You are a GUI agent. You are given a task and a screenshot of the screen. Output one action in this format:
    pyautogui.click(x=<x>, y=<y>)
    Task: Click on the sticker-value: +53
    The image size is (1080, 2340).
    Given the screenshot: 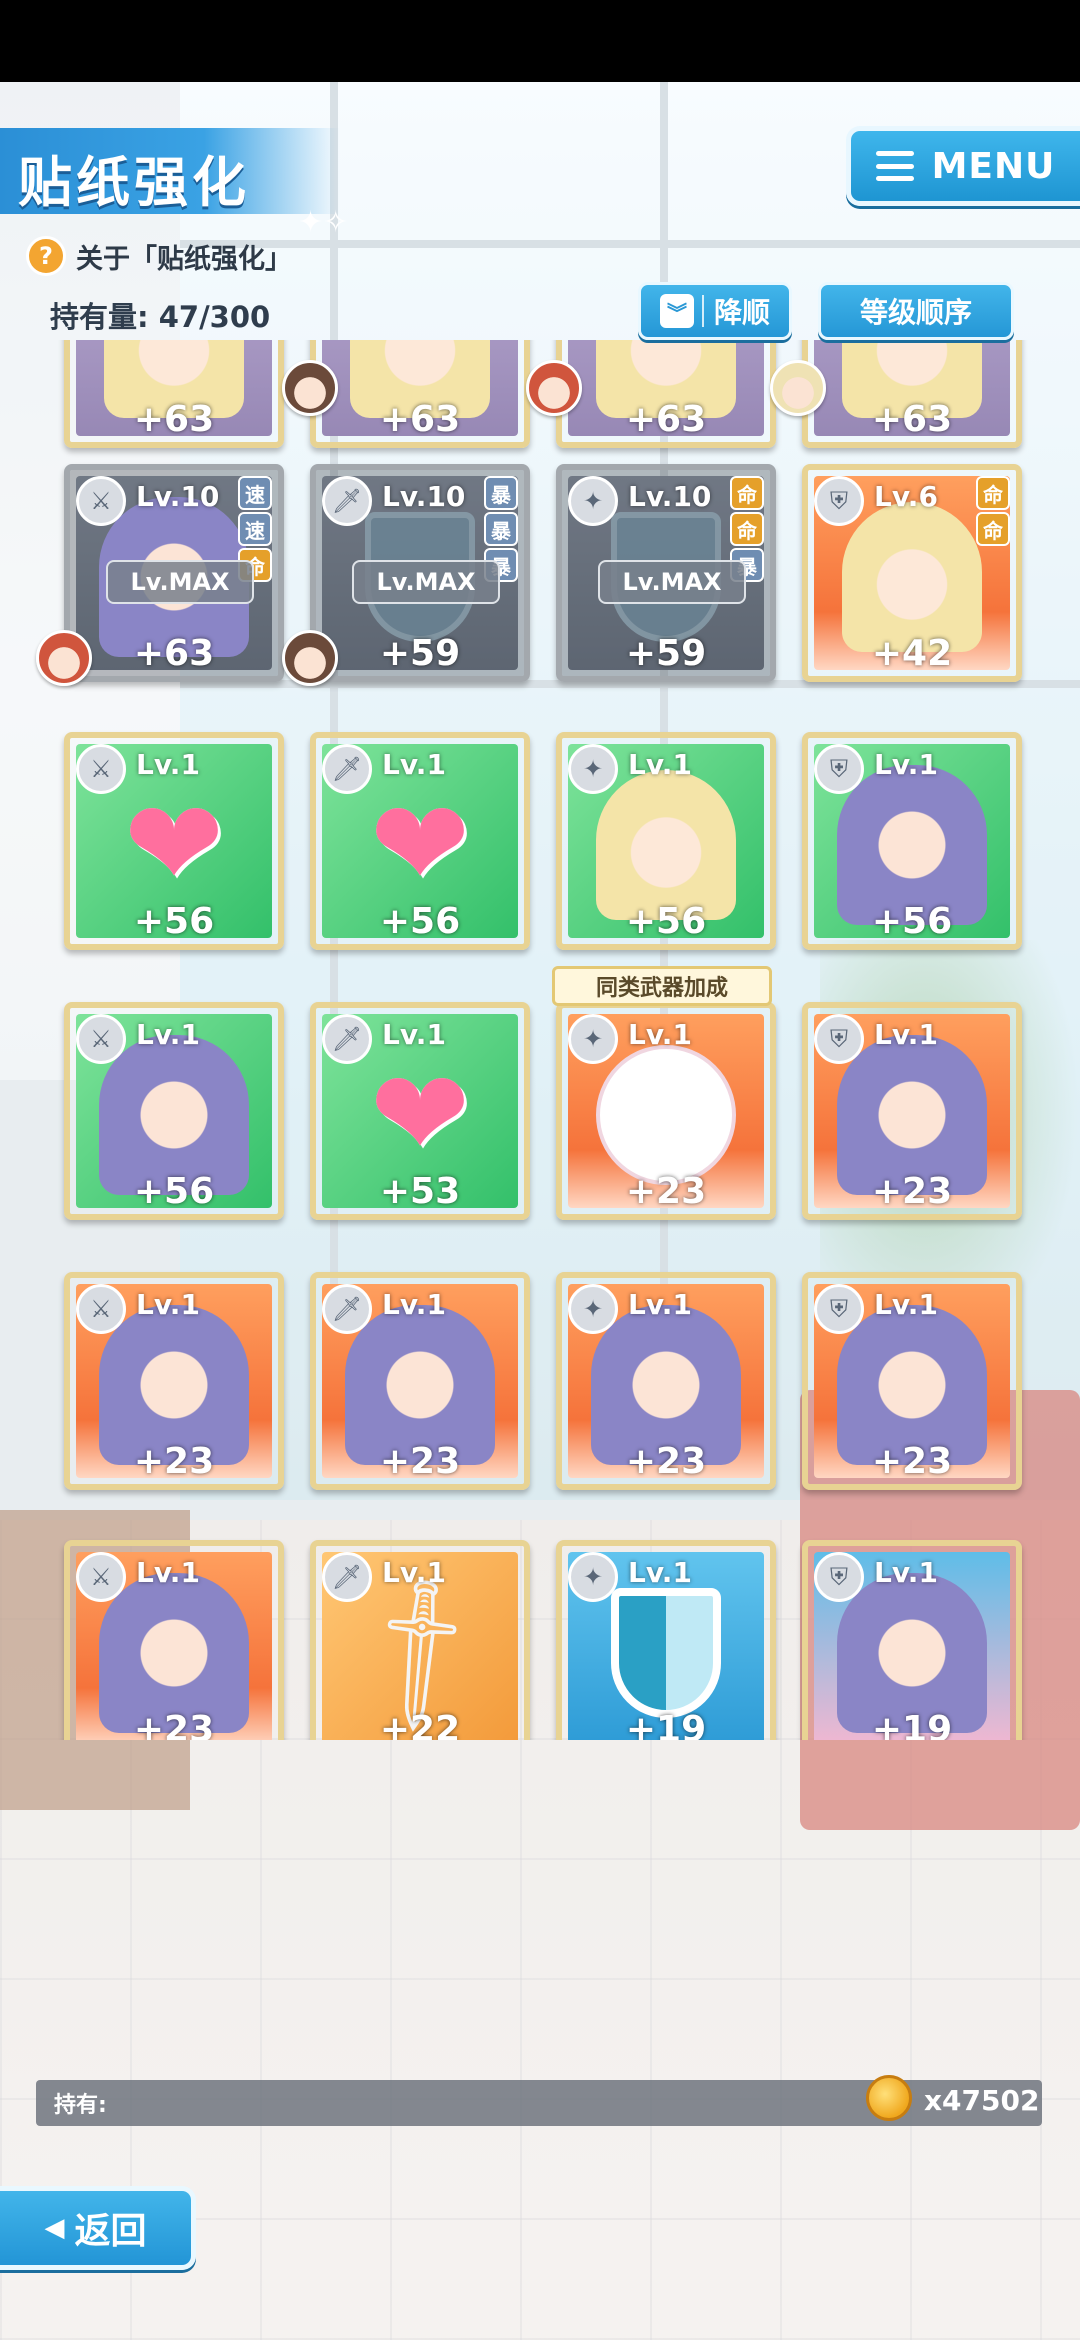 What is the action you would take?
    pyautogui.click(x=420, y=1191)
    